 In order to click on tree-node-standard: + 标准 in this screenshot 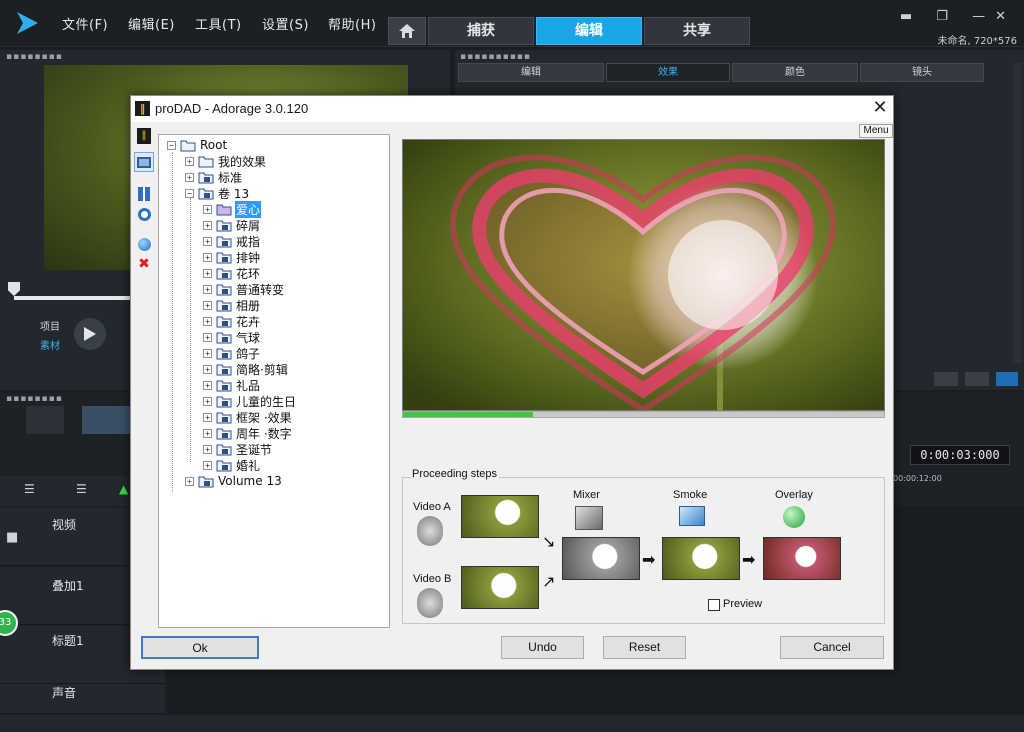, I will do `click(214, 177)`.